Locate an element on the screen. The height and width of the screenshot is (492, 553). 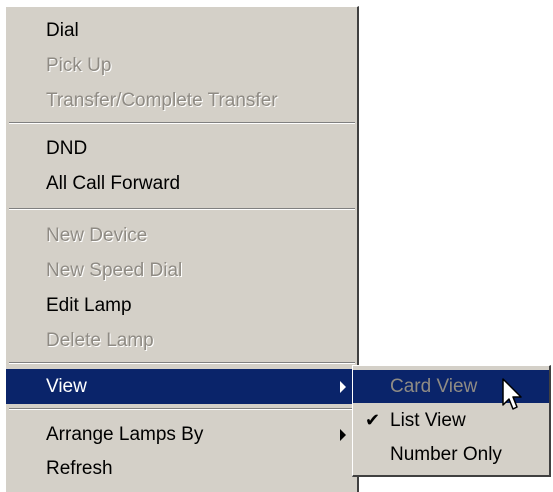
menu-item-label: Transfer/Complete Transfer is located at coordinates (162, 100).